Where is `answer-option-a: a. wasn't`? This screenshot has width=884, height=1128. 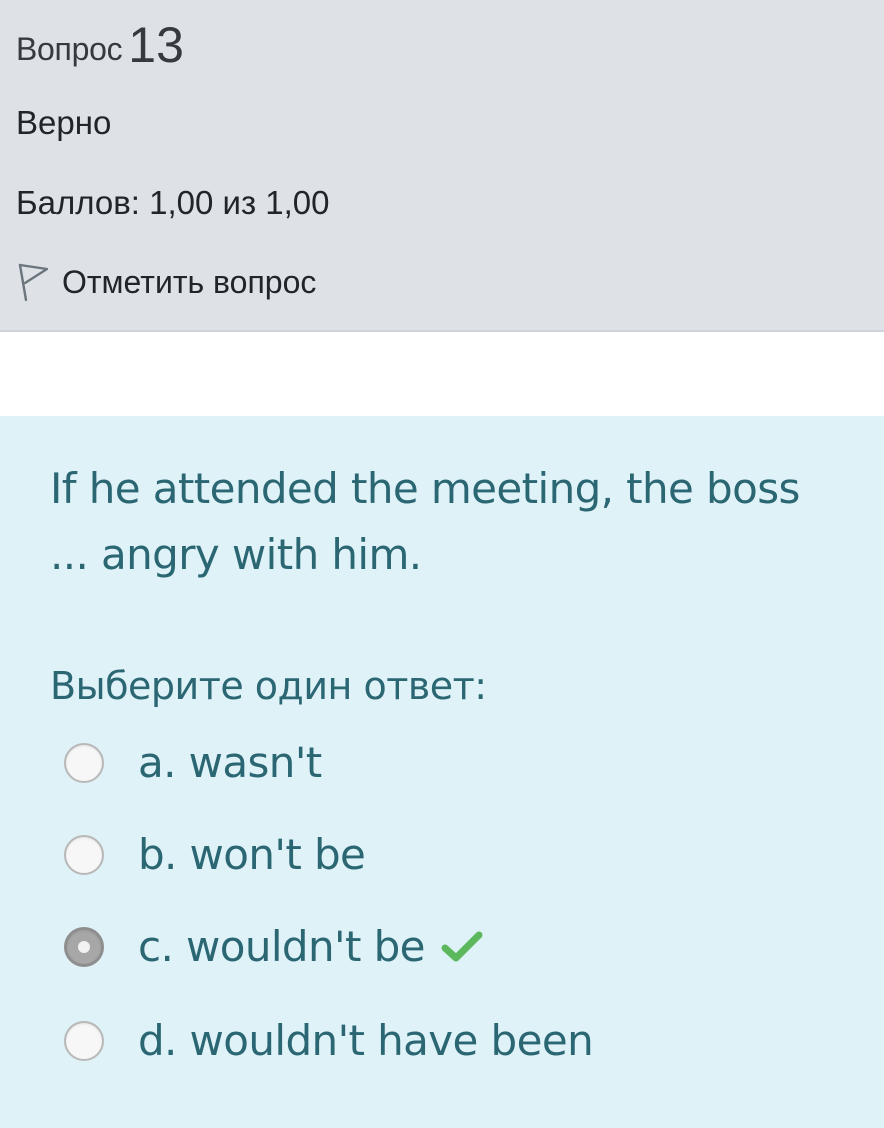 answer-option-a: a. wasn't is located at coordinates (193, 762).